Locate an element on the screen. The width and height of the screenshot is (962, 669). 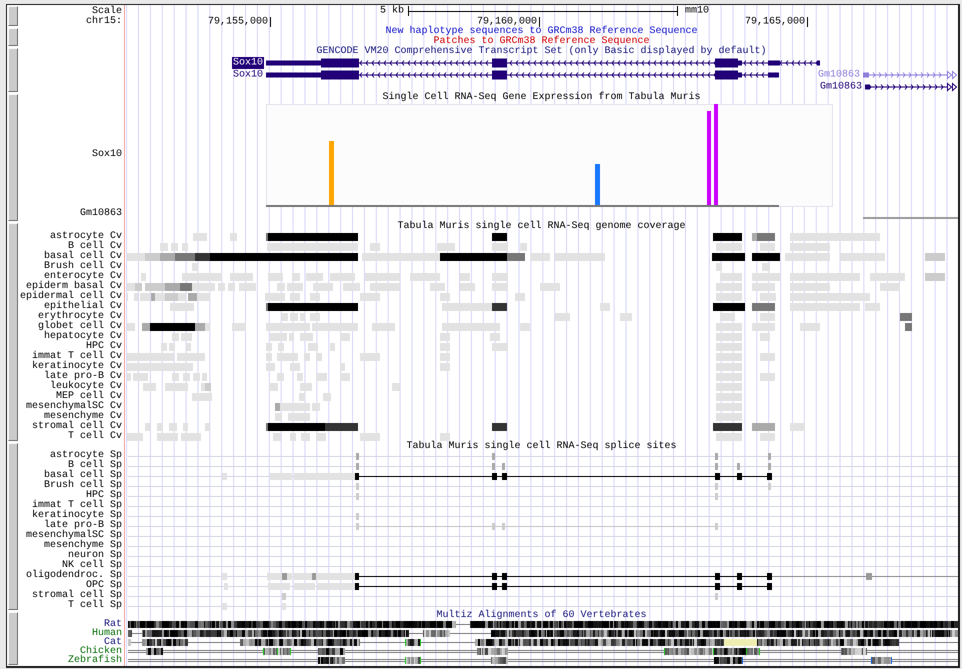
track-label: HPC Sp is located at coordinates (104, 496).